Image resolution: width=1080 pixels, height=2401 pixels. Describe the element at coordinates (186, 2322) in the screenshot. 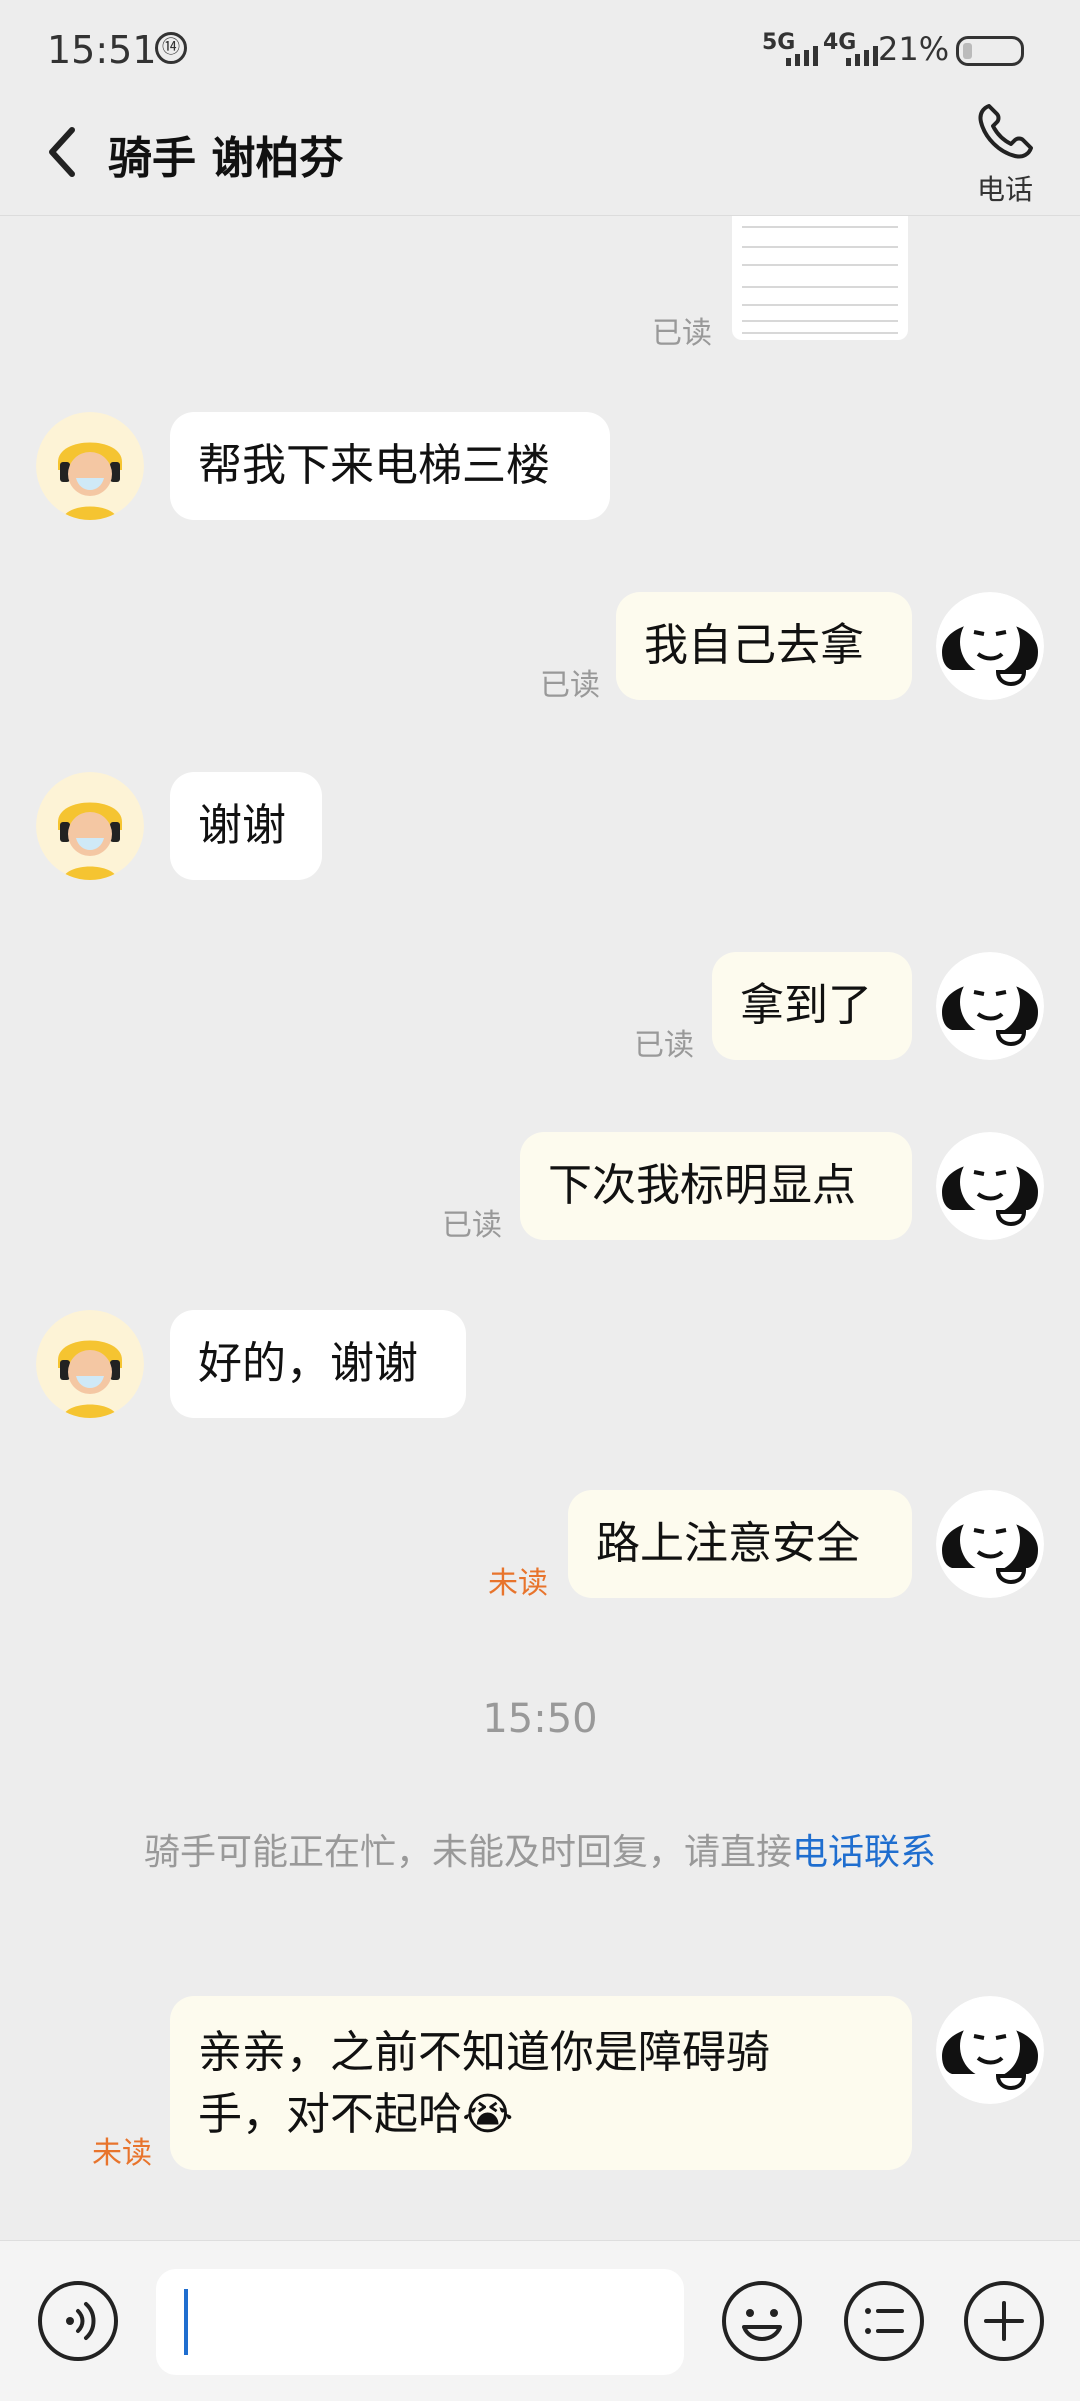

I see `text-caret` at that location.